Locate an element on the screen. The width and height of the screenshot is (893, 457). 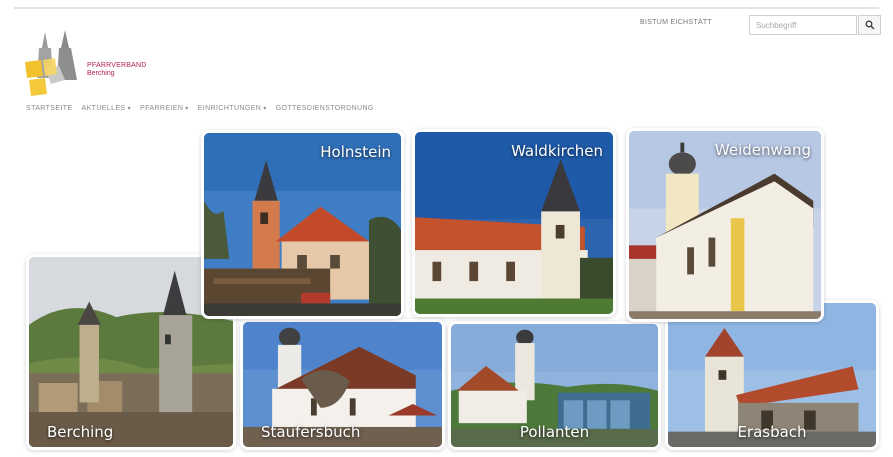
nav-label: PFARREIEN is located at coordinates (162, 108).